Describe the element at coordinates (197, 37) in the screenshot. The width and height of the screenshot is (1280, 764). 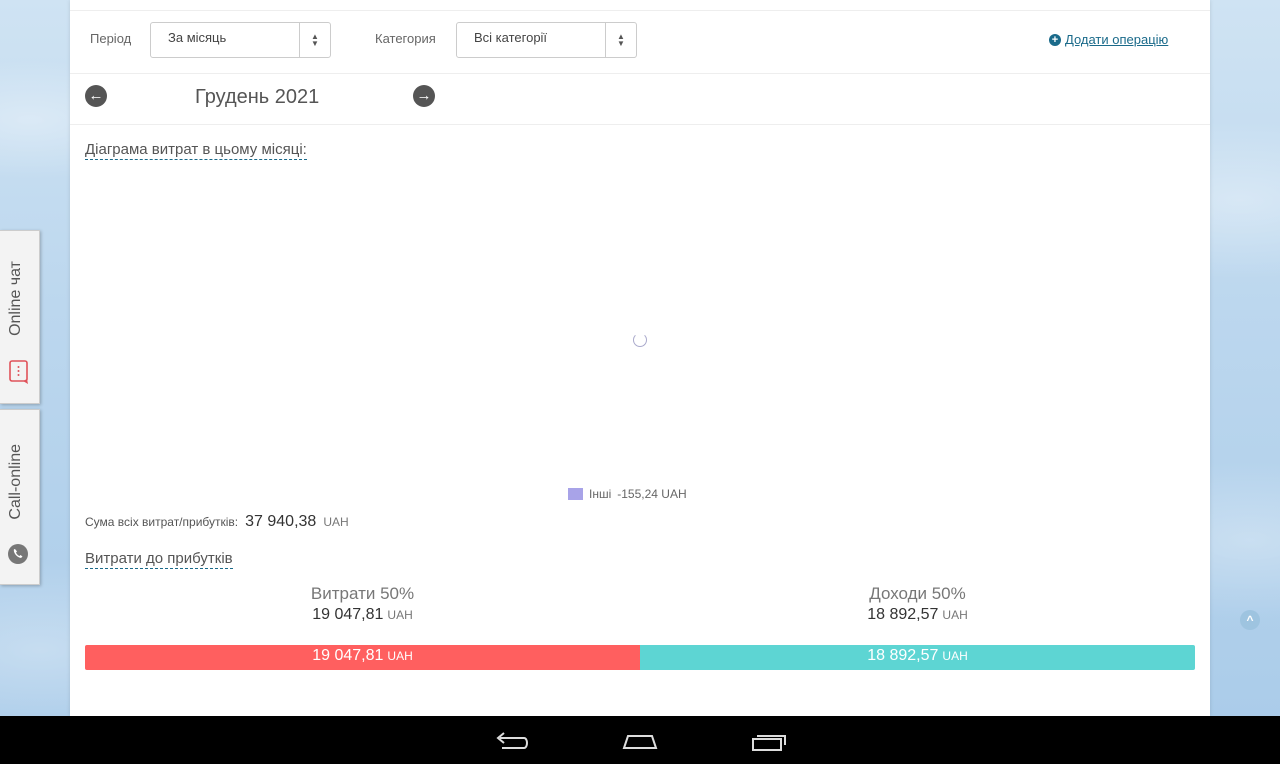
I see `period-select-value: За місяць` at that location.